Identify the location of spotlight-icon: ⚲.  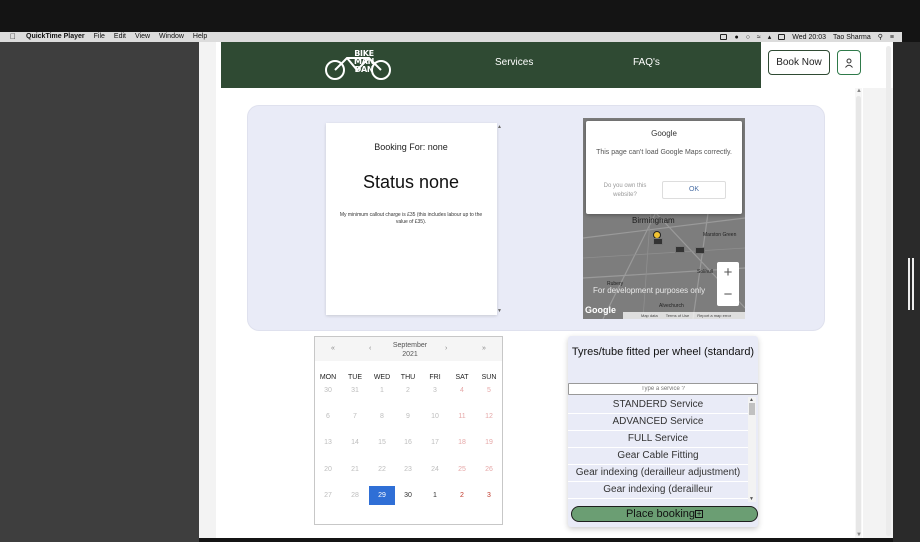
(880, 37).